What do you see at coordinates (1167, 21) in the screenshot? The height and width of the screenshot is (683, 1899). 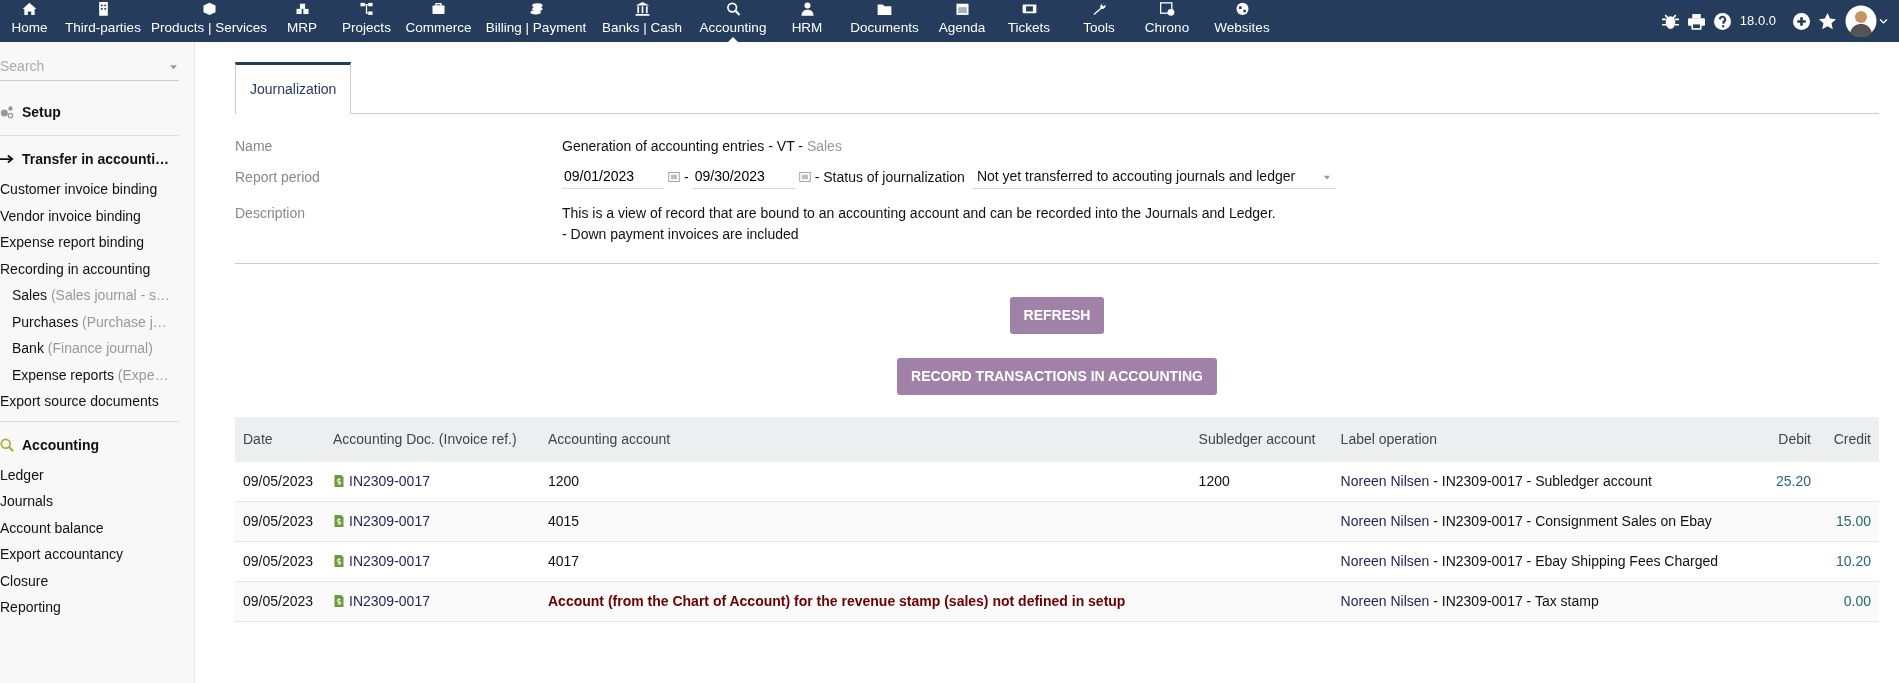 I see `menu-tab: Chrono` at bounding box center [1167, 21].